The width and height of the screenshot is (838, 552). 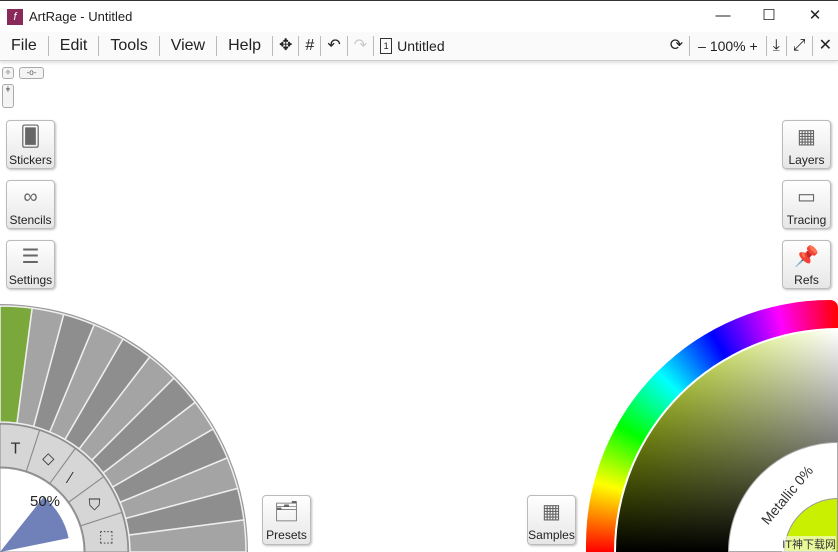 I want to click on layers-label: Layers, so click(x=806, y=160).